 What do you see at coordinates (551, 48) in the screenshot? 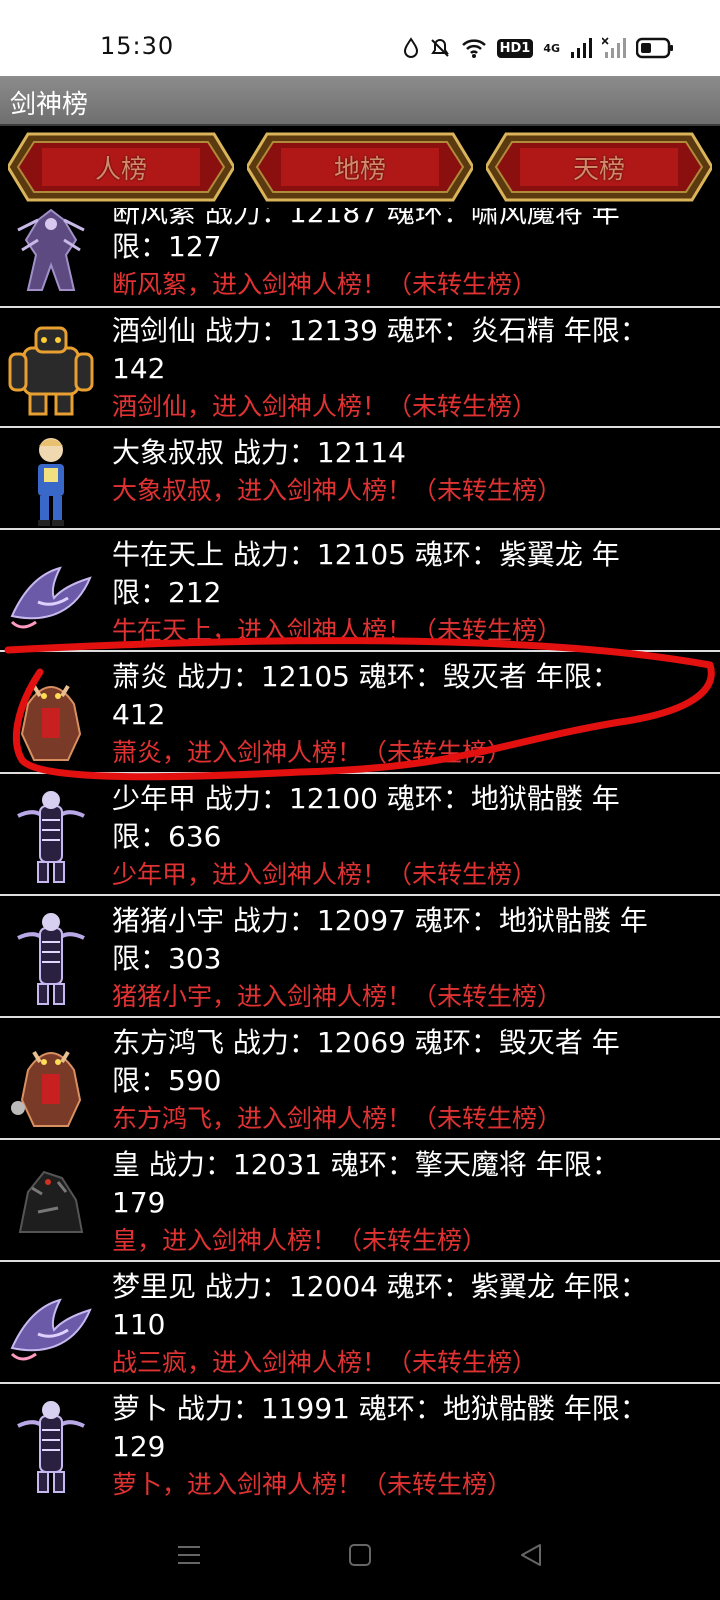
I see `network-type: 4G` at bounding box center [551, 48].